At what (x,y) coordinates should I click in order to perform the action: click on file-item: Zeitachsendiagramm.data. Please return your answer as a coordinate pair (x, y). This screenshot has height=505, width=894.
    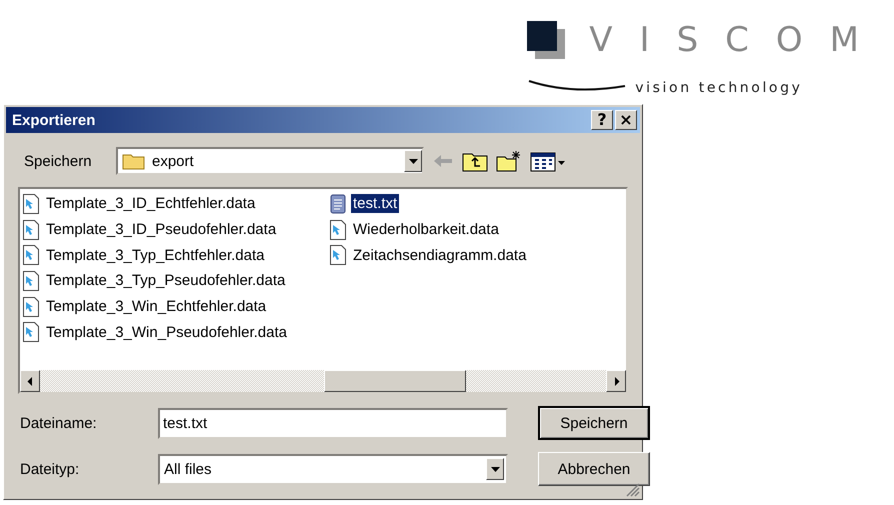
    Looking at the image, I should click on (439, 255).